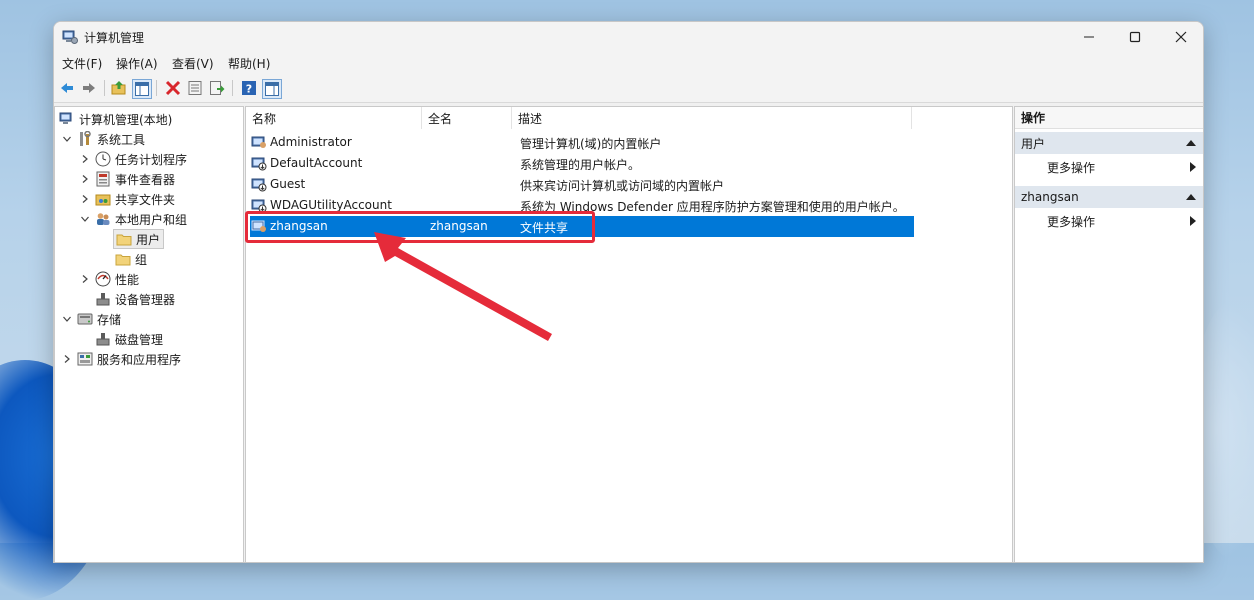 This screenshot has width=1254, height=600. What do you see at coordinates (115, 119) in the screenshot?
I see `tree-item-computer-management: 计算机管理(本地)` at bounding box center [115, 119].